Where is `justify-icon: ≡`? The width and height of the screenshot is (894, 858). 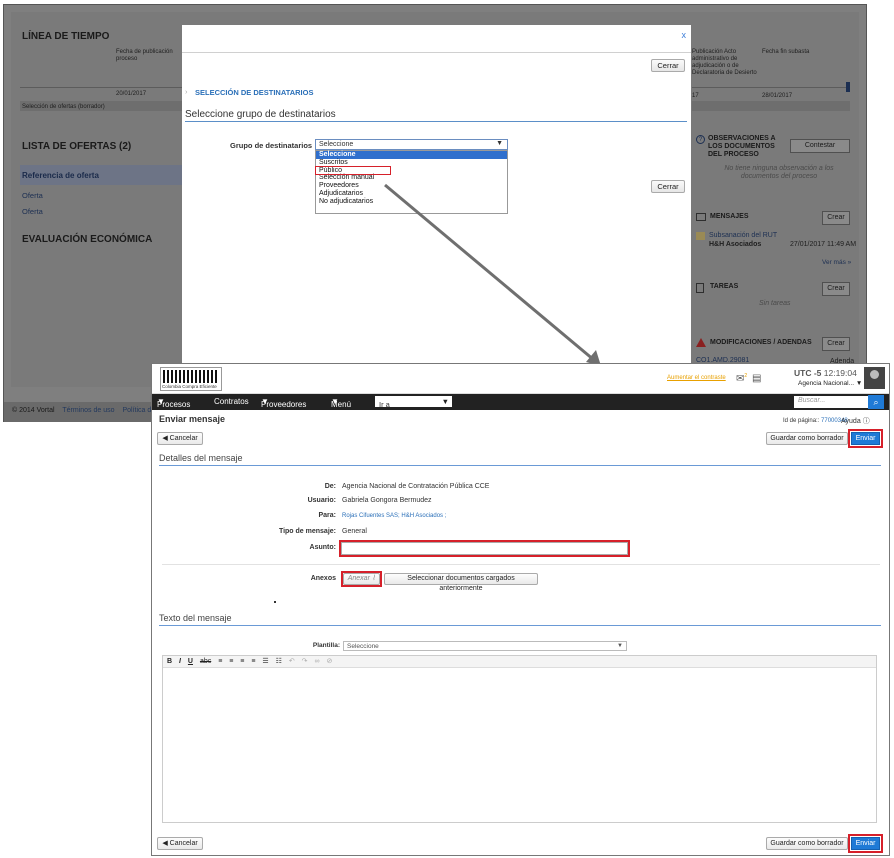
justify-icon: ≡ is located at coordinates (253, 661).